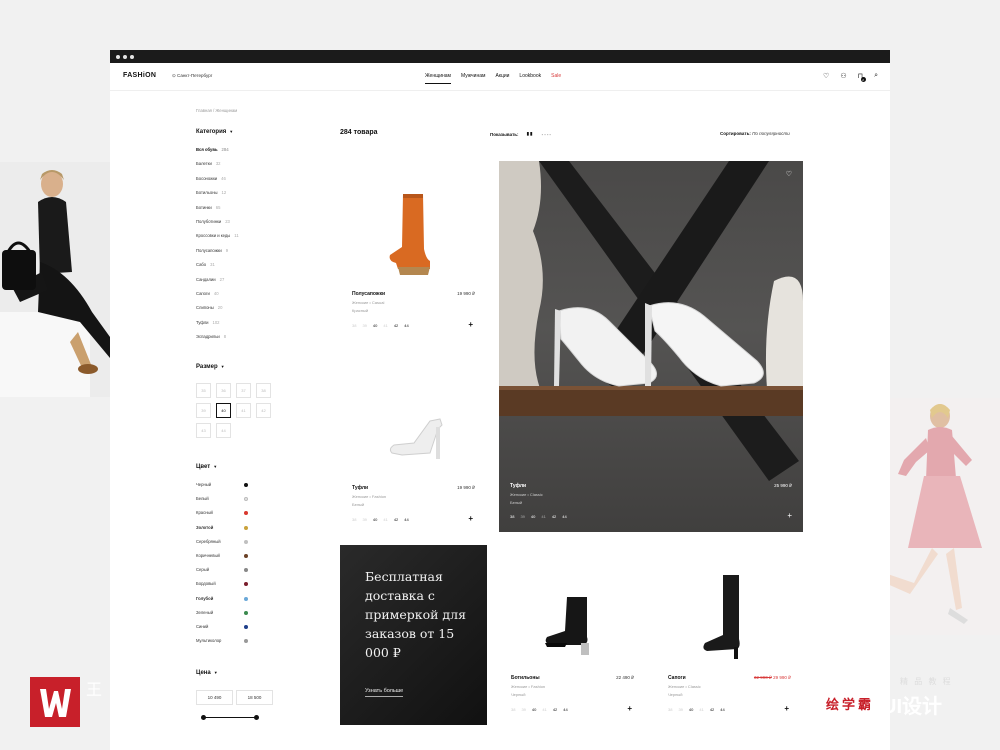 The width and height of the screenshot is (1000, 750). What do you see at coordinates (243, 410) in the screenshot?
I see `size-option: 41` at bounding box center [243, 410].